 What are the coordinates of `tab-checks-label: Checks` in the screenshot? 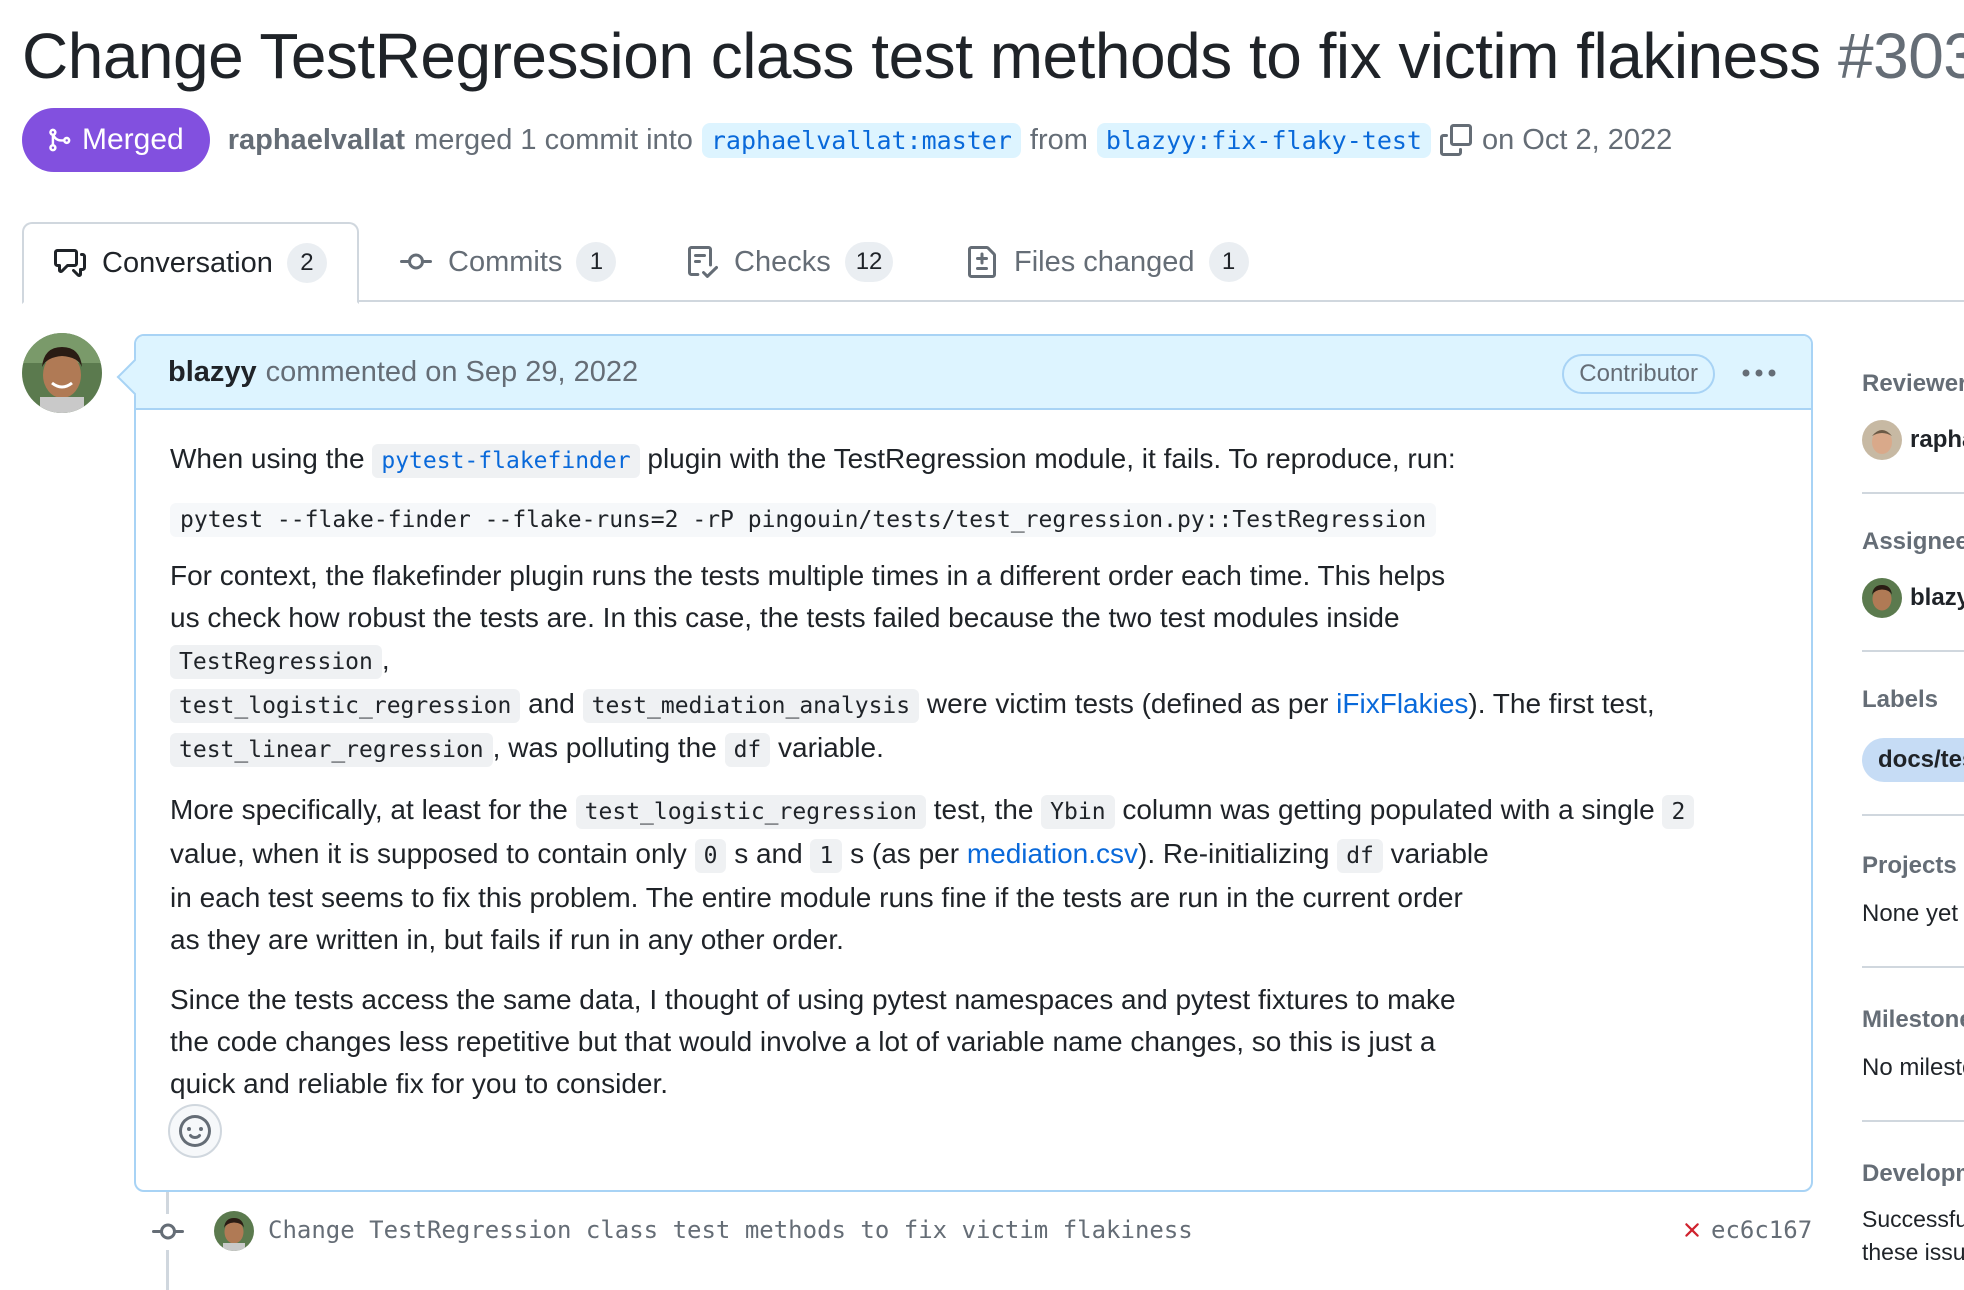 It's located at (782, 261).